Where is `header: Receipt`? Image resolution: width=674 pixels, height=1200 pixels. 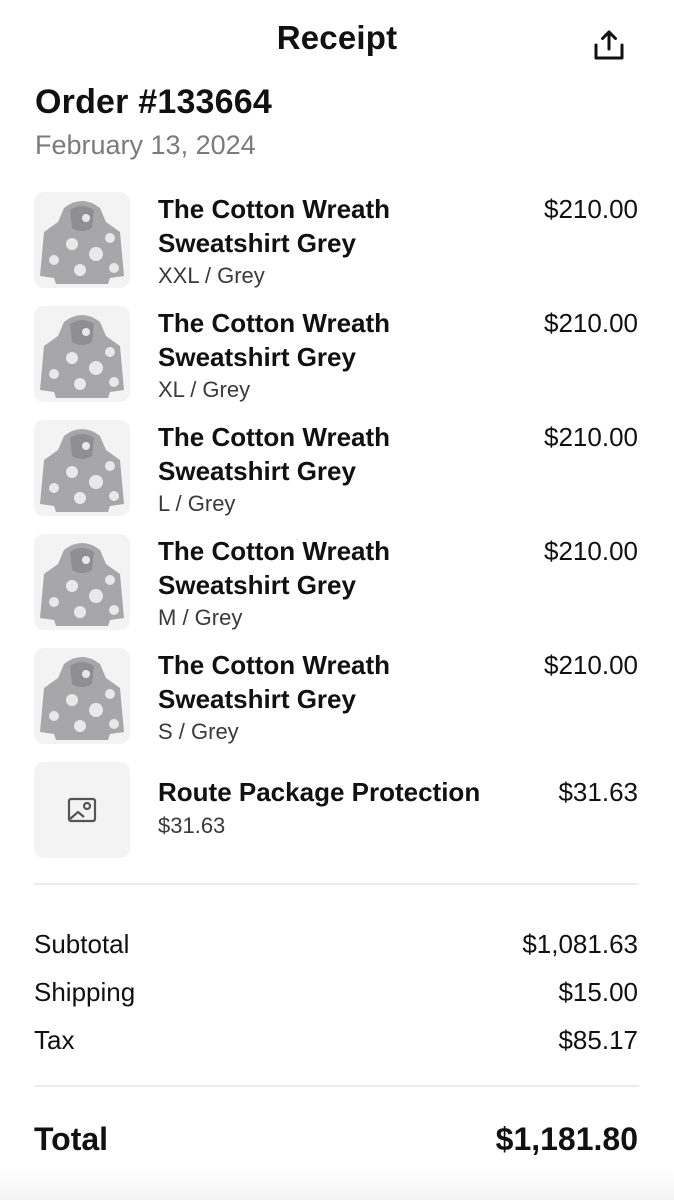
header: Receipt is located at coordinates (337, 40).